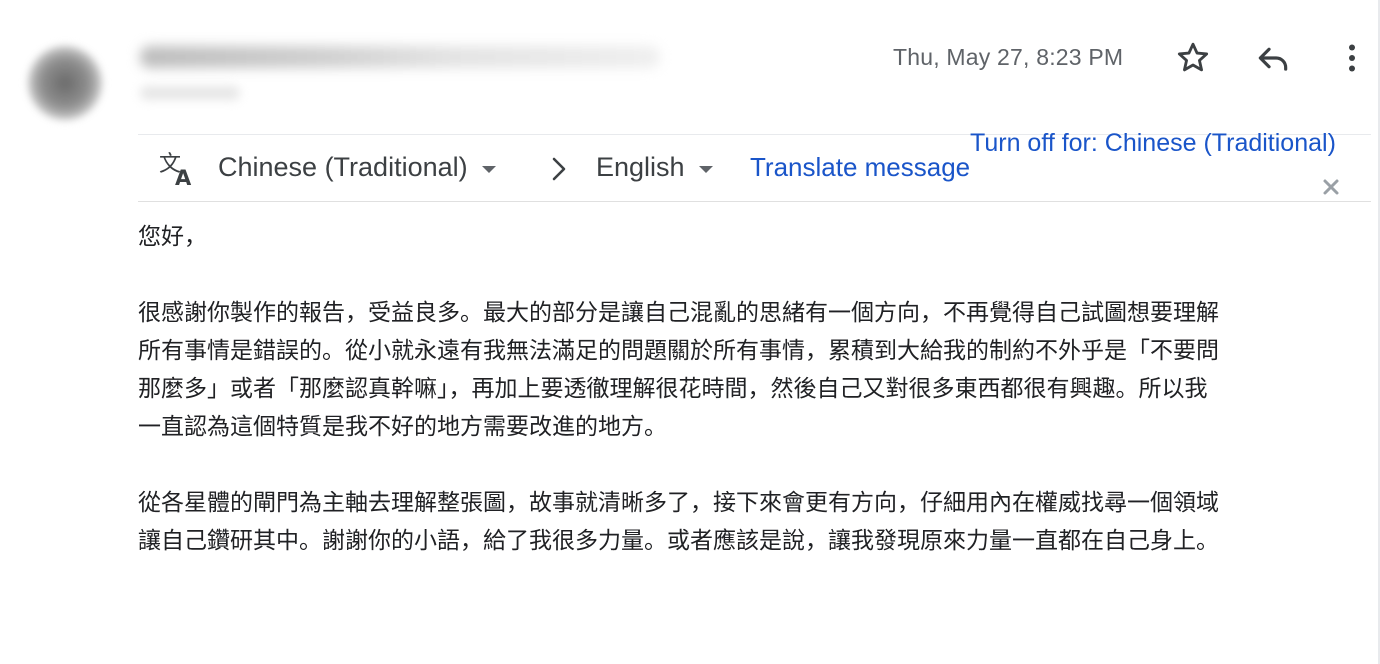 Image resolution: width=1380 pixels, height=664 pixels. What do you see at coordinates (1008, 57) in the screenshot?
I see `message-timestamp: Thu, May 27, 8:23 PM` at bounding box center [1008, 57].